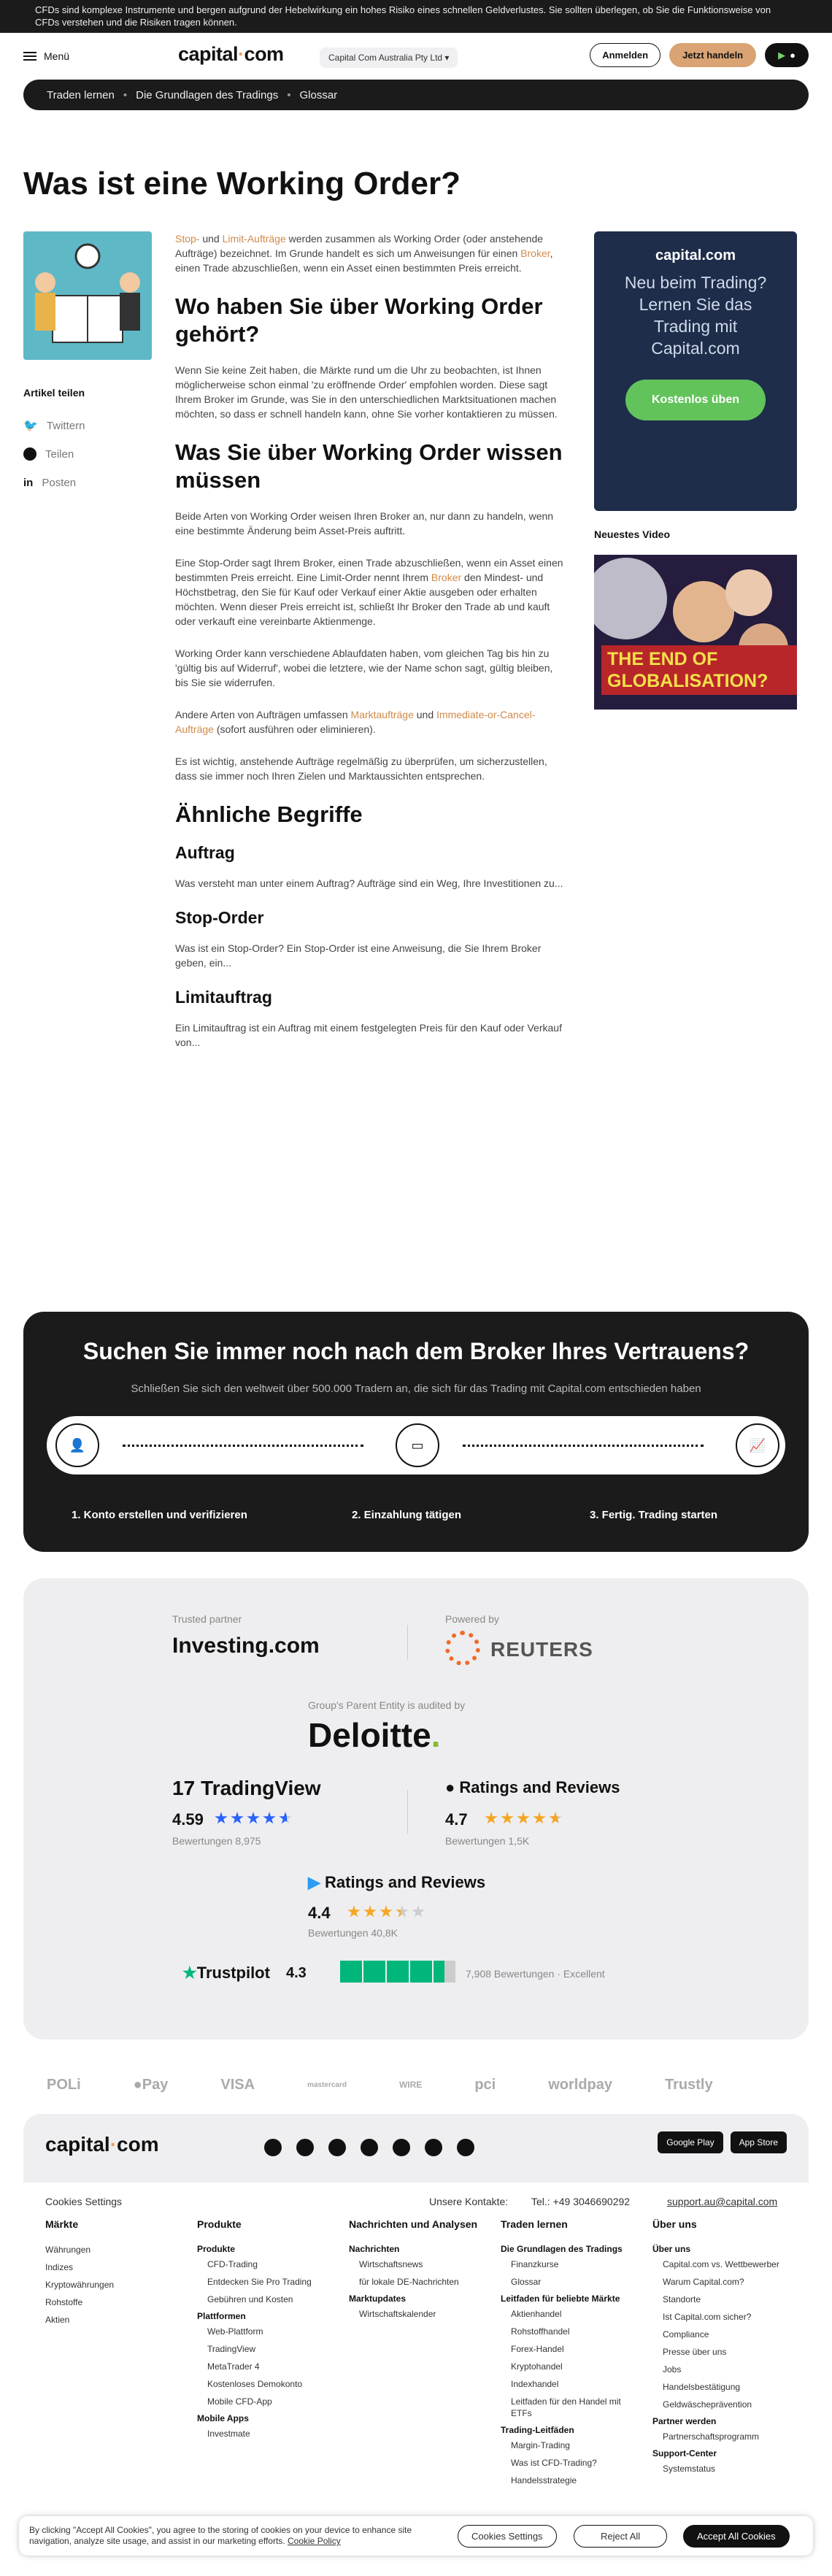 The image size is (832, 2576). What do you see at coordinates (695, 400) in the screenshot?
I see `free-practice-button: Kostenlos üben` at bounding box center [695, 400].